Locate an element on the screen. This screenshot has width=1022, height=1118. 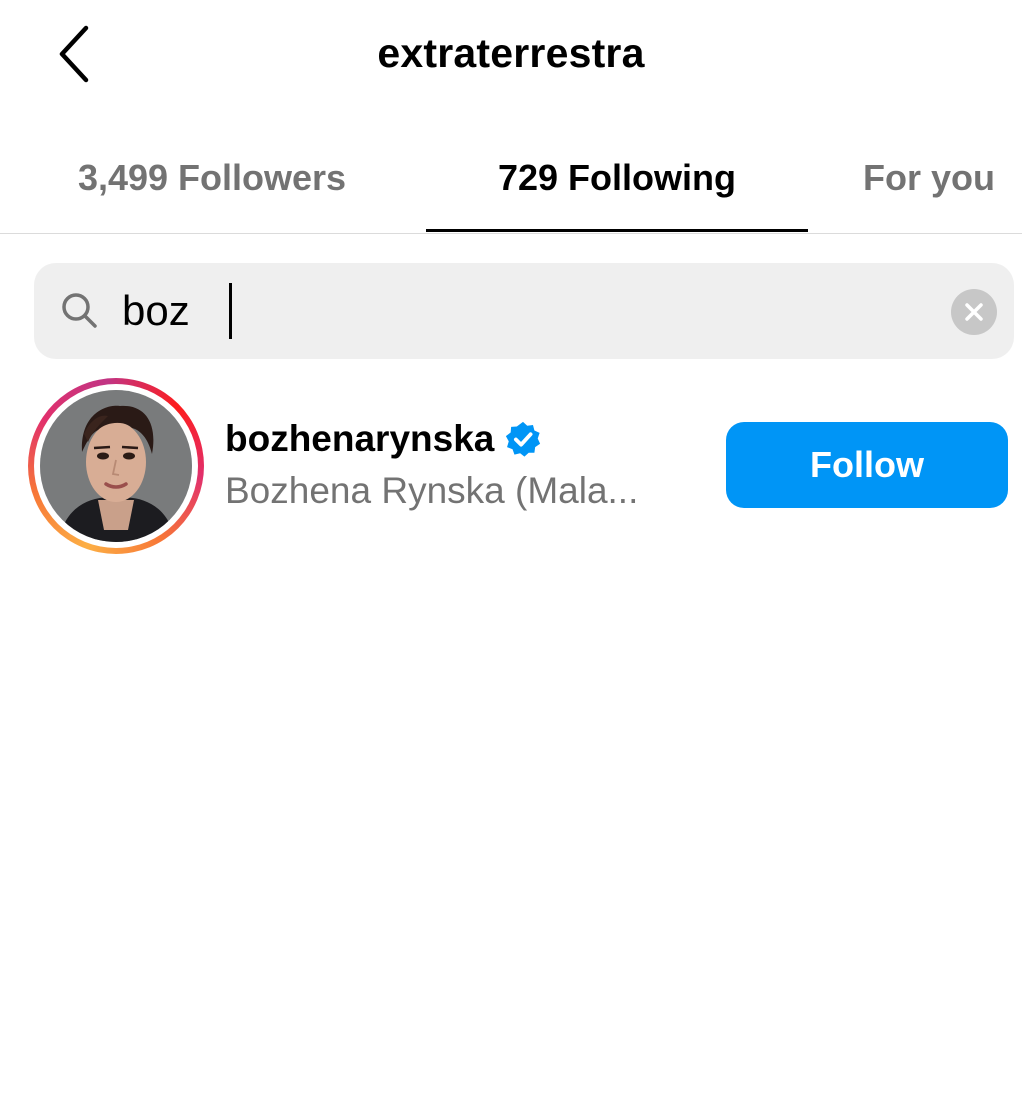
search-input is located at coordinates (522, 311).